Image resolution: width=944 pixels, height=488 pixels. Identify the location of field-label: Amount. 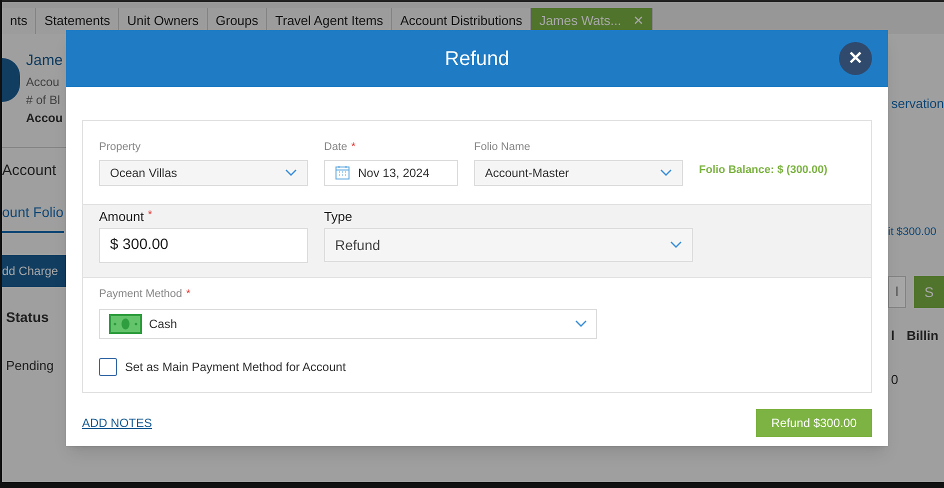
(121, 217).